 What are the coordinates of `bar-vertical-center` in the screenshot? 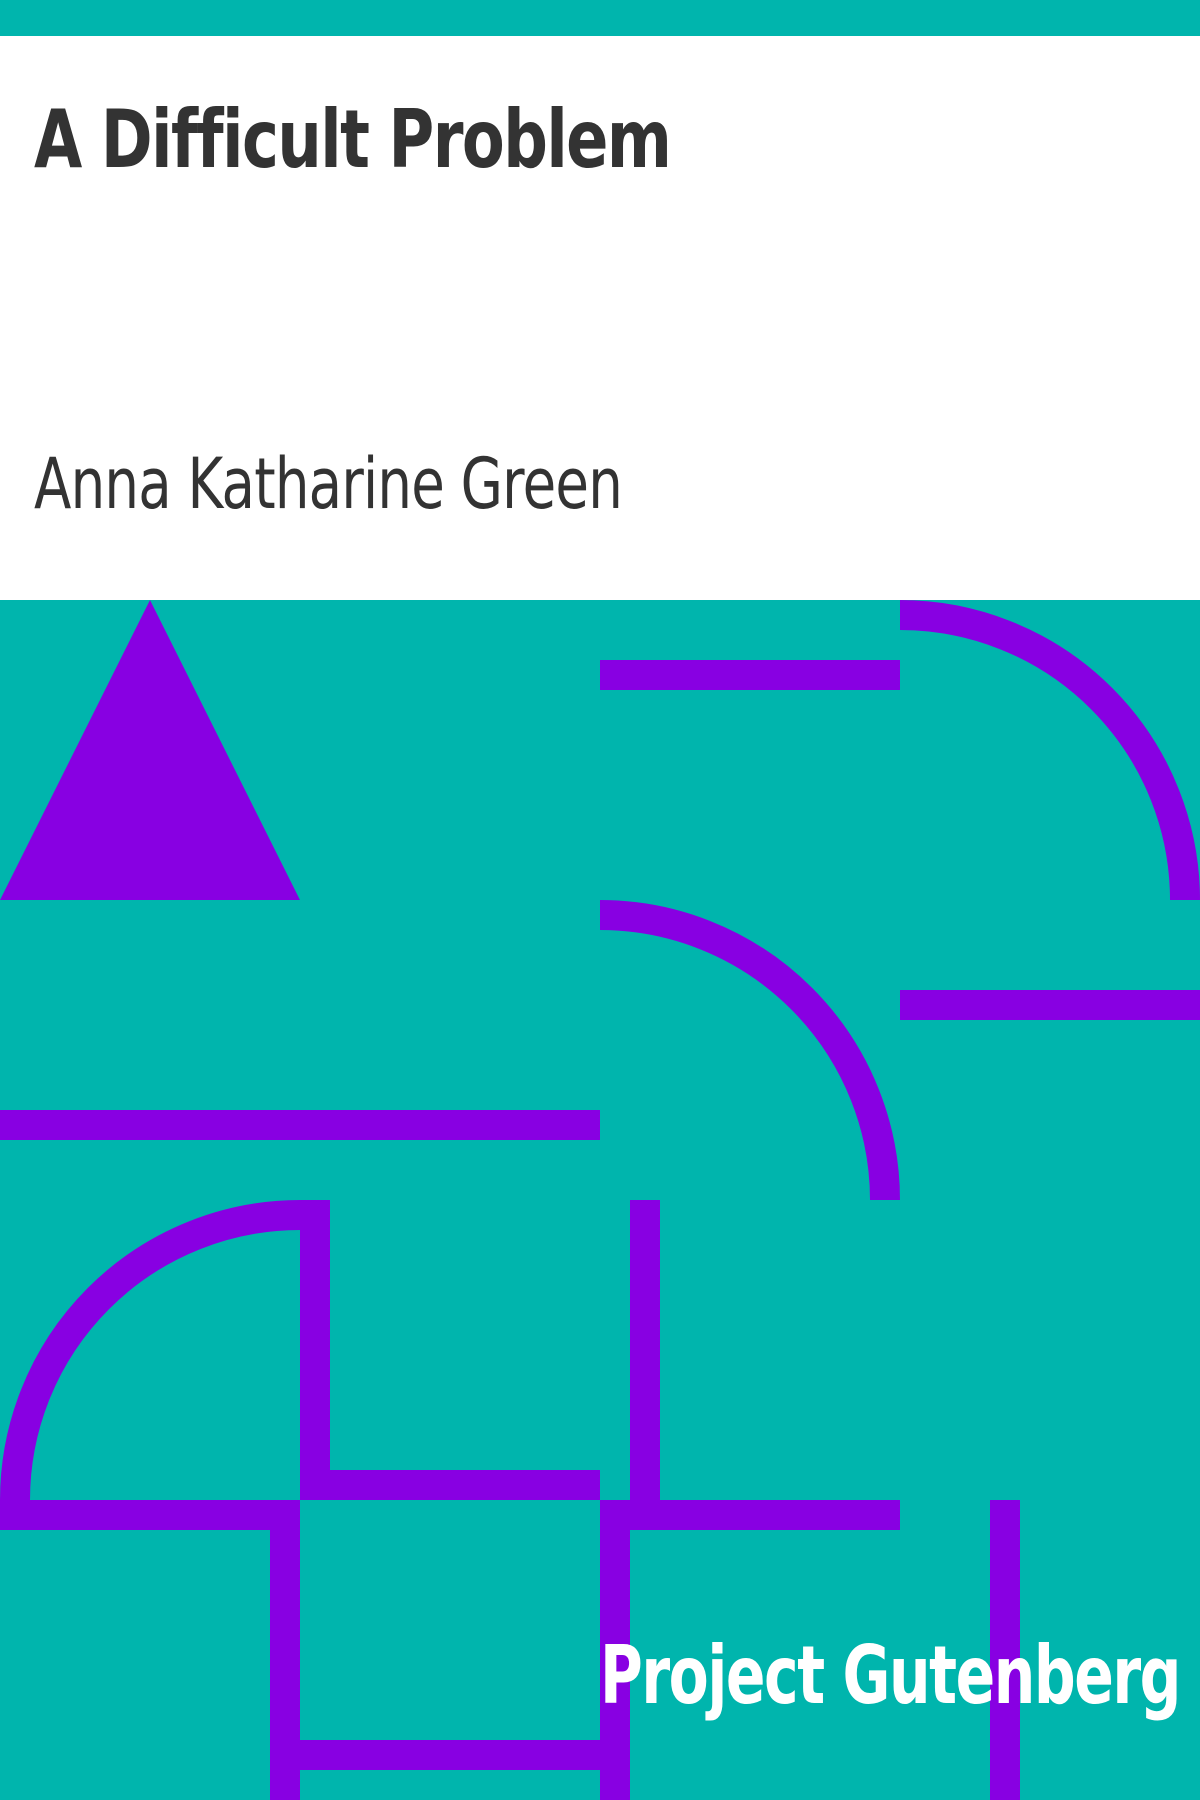 It's located at (645, 1350).